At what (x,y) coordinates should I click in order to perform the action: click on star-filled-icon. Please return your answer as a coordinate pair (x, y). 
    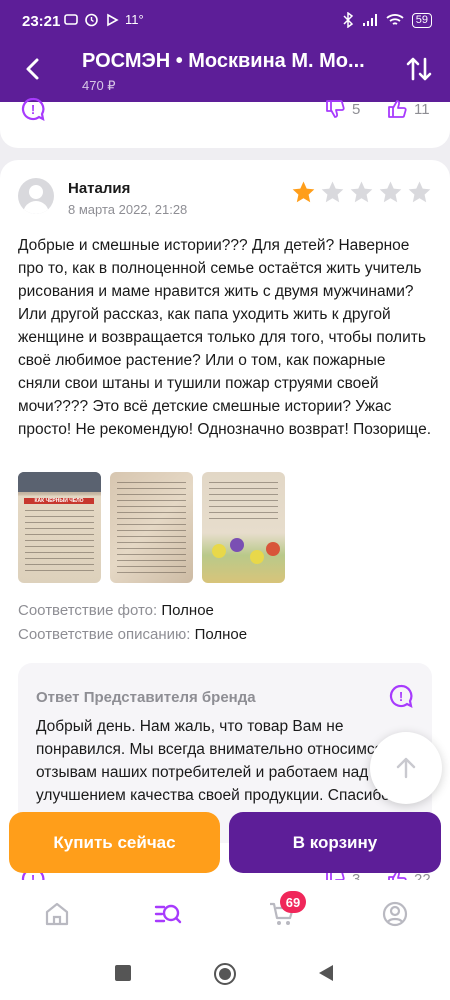
    Looking at the image, I should click on (303, 192).